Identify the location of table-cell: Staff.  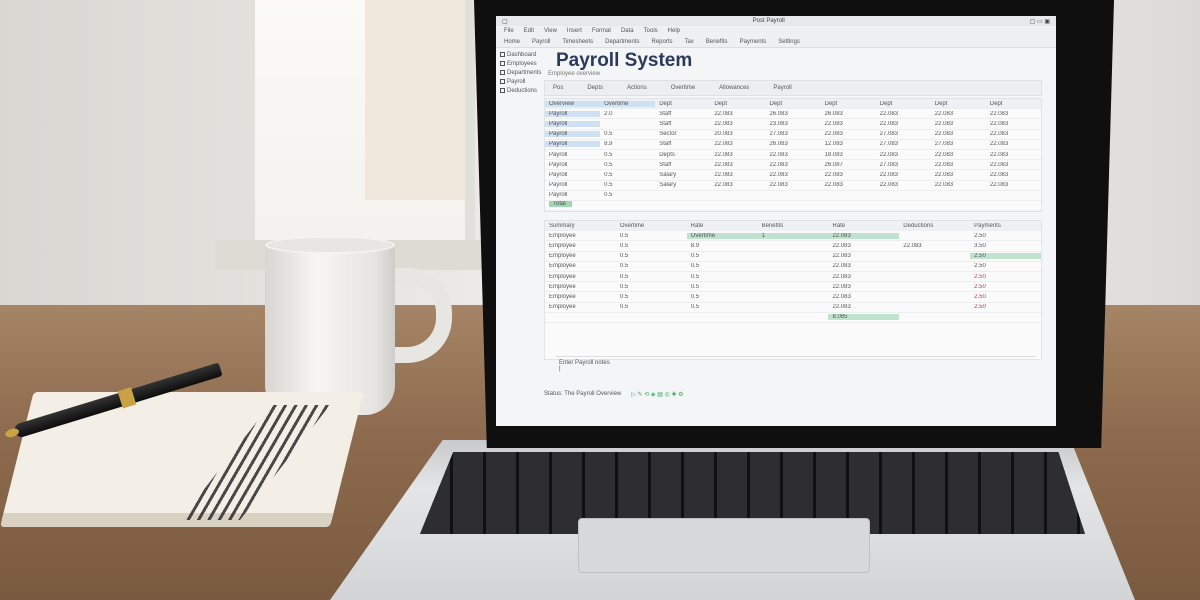
(665, 123).